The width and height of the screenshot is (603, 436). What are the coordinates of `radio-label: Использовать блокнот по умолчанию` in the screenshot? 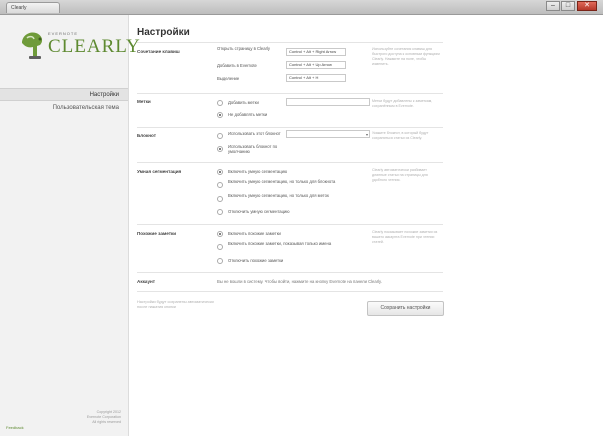 It's located at (253, 149).